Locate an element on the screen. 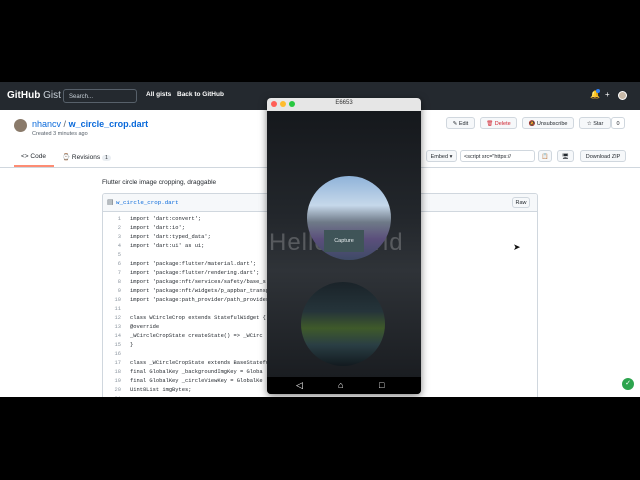  code-icon: <> is located at coordinates (25, 156).